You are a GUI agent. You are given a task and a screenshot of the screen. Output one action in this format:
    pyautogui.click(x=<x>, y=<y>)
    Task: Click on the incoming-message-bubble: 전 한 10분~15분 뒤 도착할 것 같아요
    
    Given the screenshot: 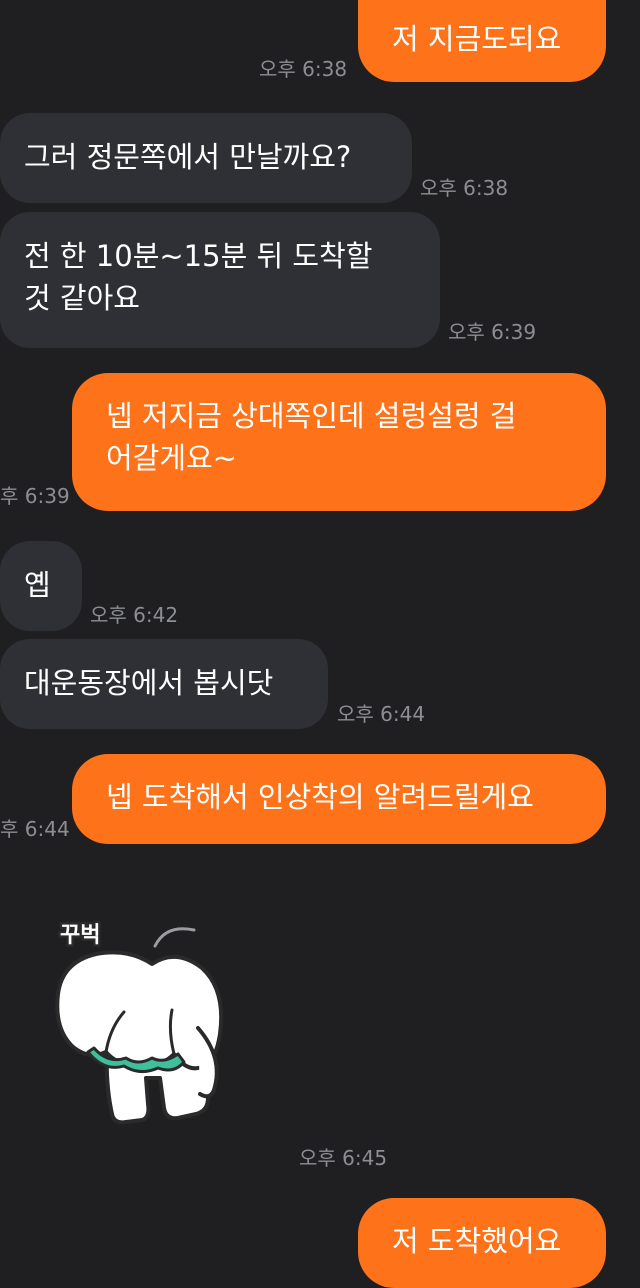 What is the action you would take?
    pyautogui.click(x=220, y=280)
    